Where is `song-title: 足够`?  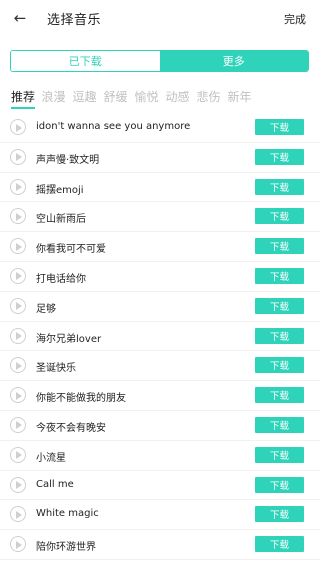
song-title: 足够 is located at coordinates (46, 309).